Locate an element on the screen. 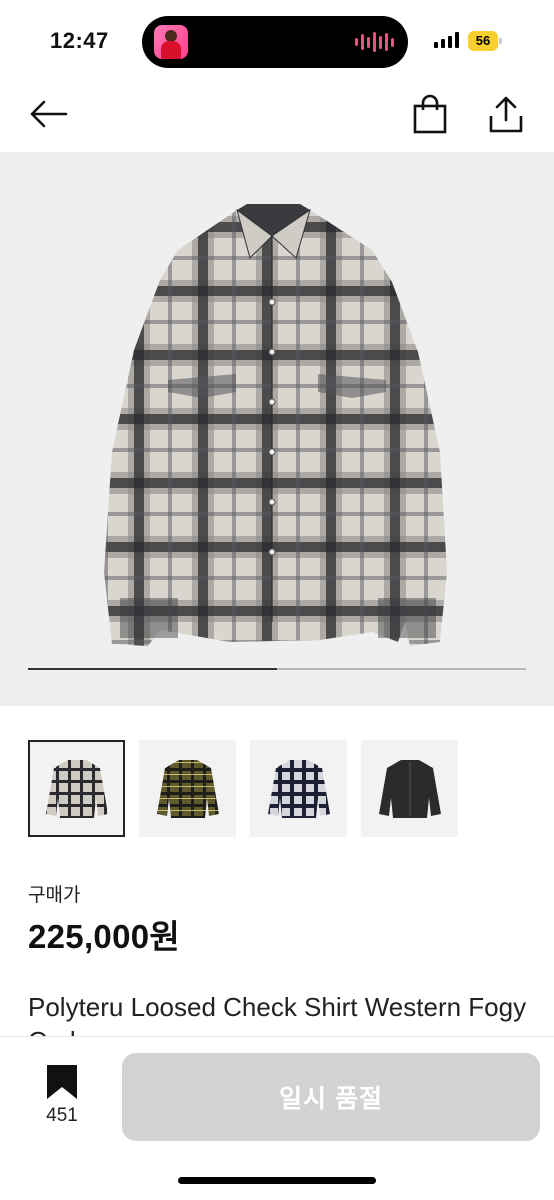  price-label: 구매가 is located at coordinates (54, 895).